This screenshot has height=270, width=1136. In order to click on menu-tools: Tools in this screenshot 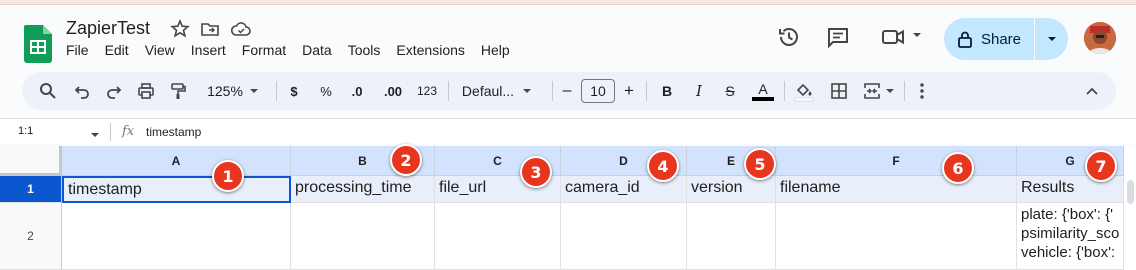, I will do `click(368, 50)`.